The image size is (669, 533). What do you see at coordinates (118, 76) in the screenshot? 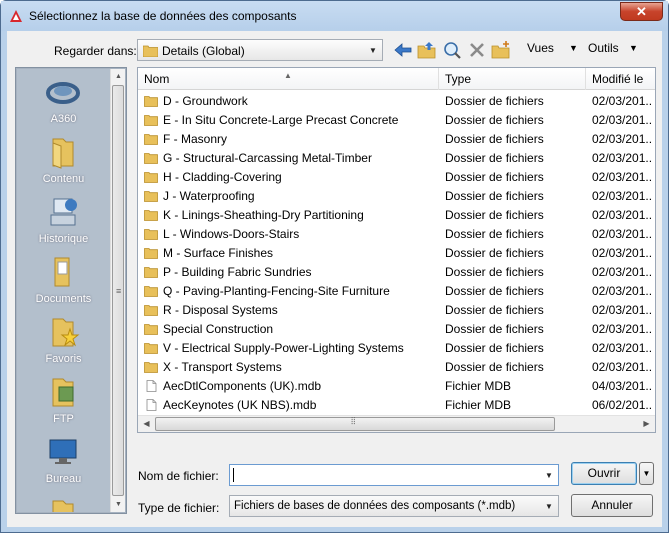
I see `scroll-up-icon: ▲` at bounding box center [118, 76].